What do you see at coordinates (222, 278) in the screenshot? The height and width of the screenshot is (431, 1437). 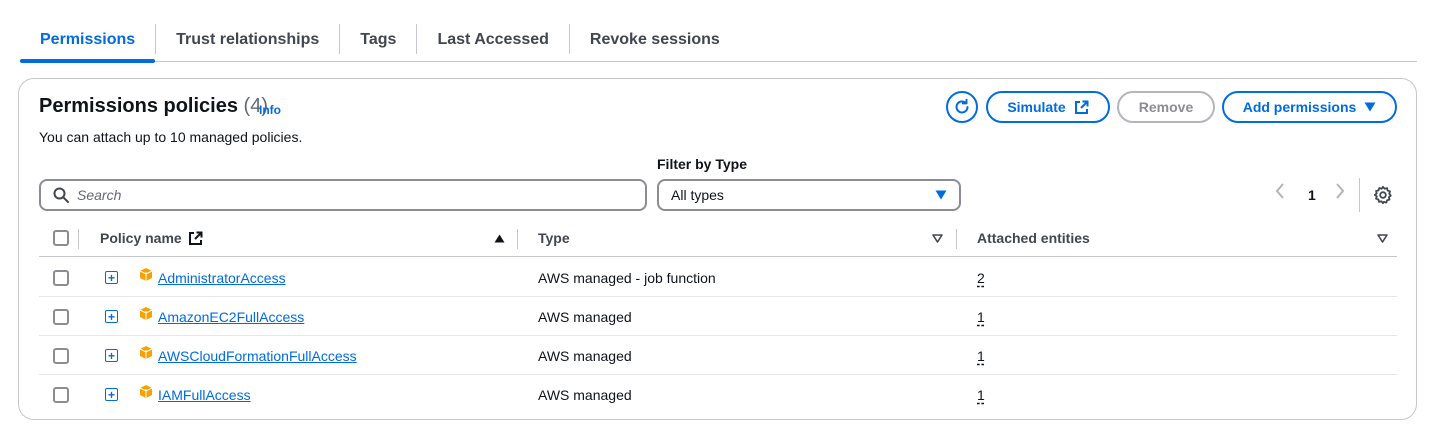 I see `policy-name-link: AdministratorAccess` at bounding box center [222, 278].